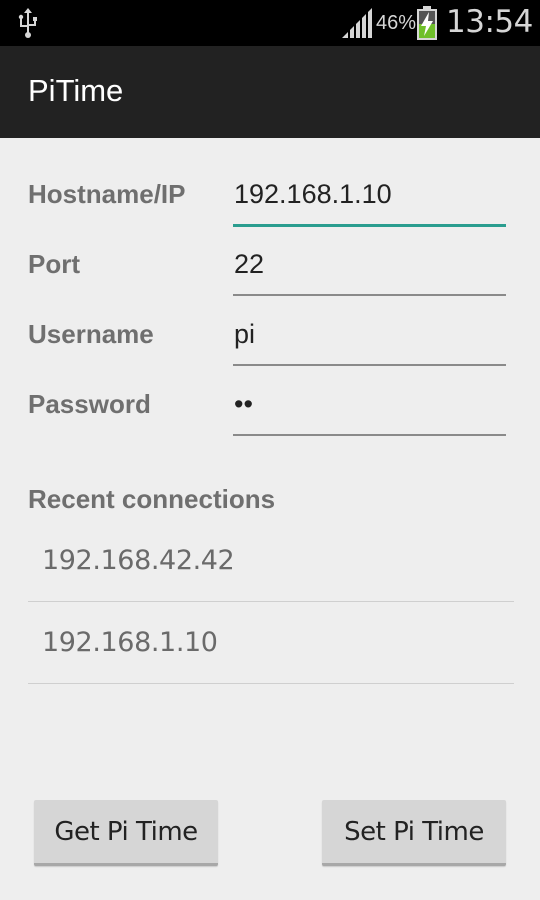  Describe the element at coordinates (370, 404) in the screenshot. I see `password-input` at that location.